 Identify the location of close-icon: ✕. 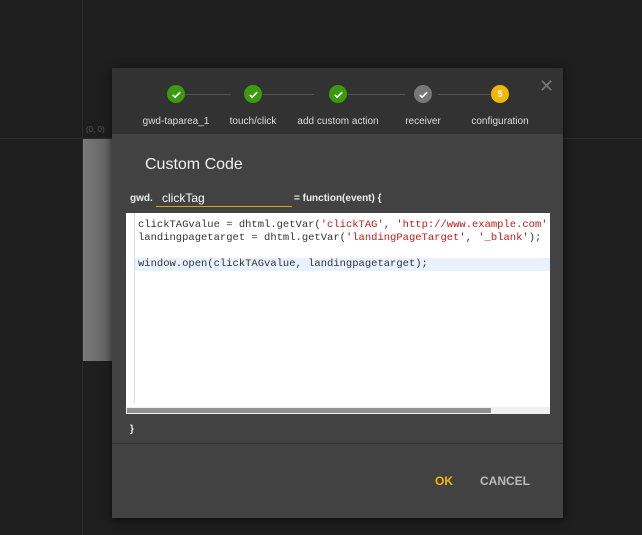
(546, 86).